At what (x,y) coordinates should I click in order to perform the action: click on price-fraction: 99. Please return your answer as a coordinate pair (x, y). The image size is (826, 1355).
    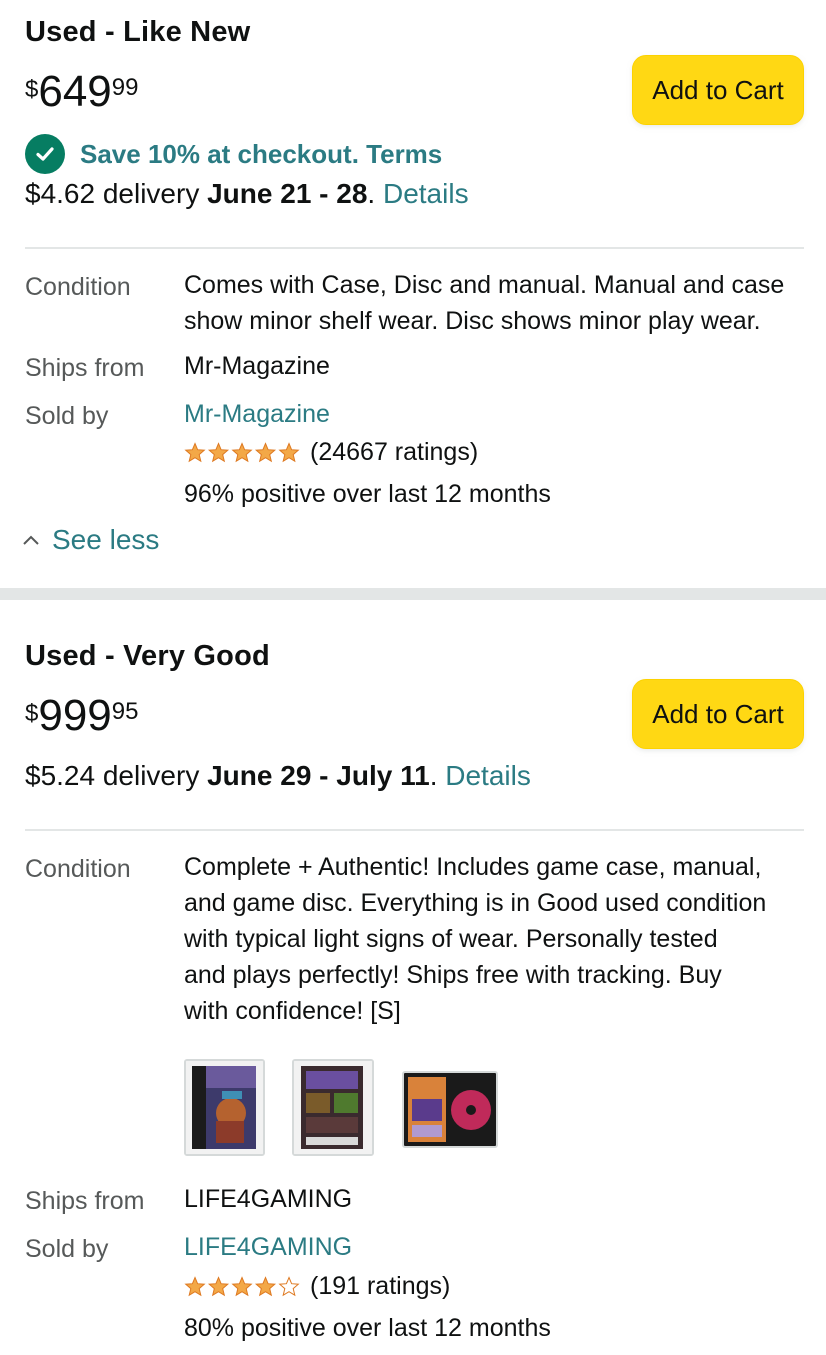
    Looking at the image, I should click on (125, 87).